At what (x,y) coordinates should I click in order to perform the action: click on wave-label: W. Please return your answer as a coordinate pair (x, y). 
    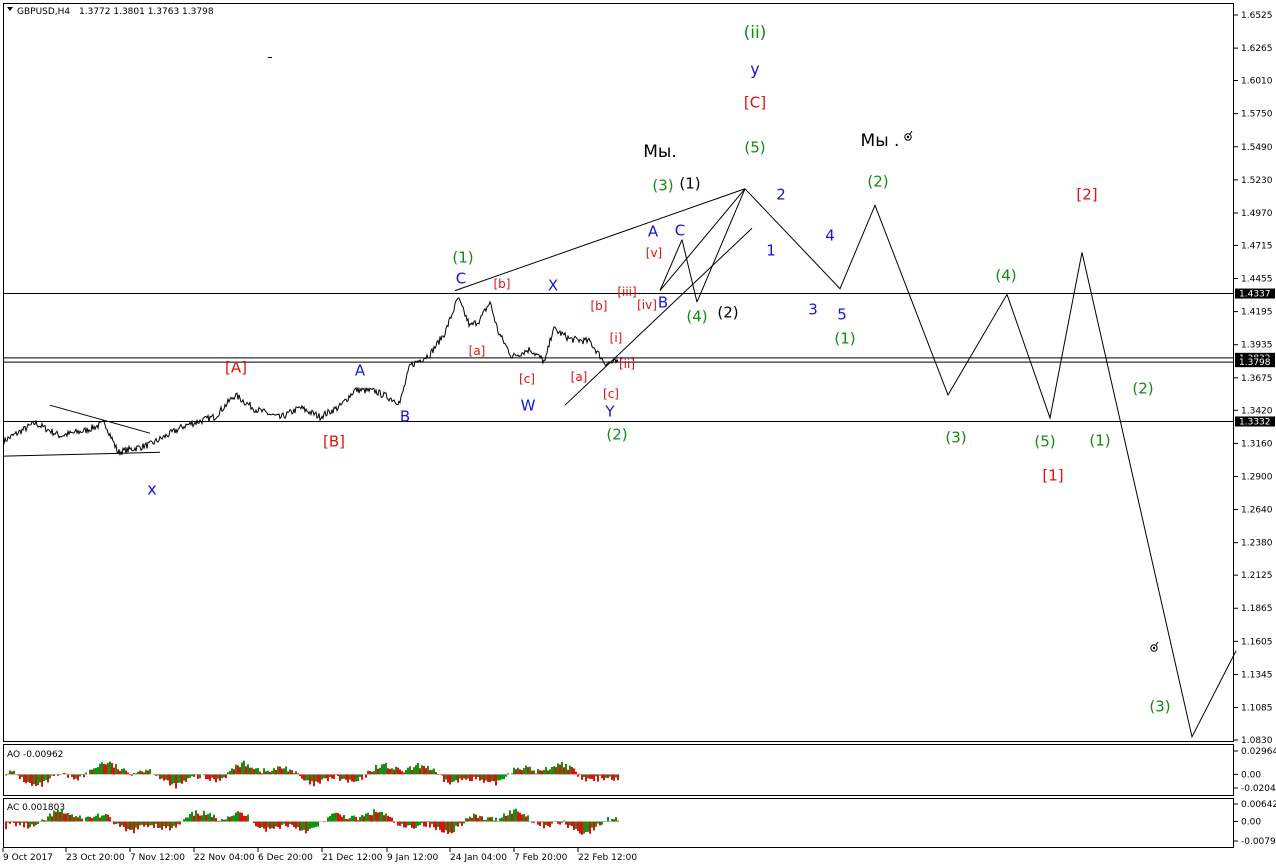
    Looking at the image, I should click on (528, 405).